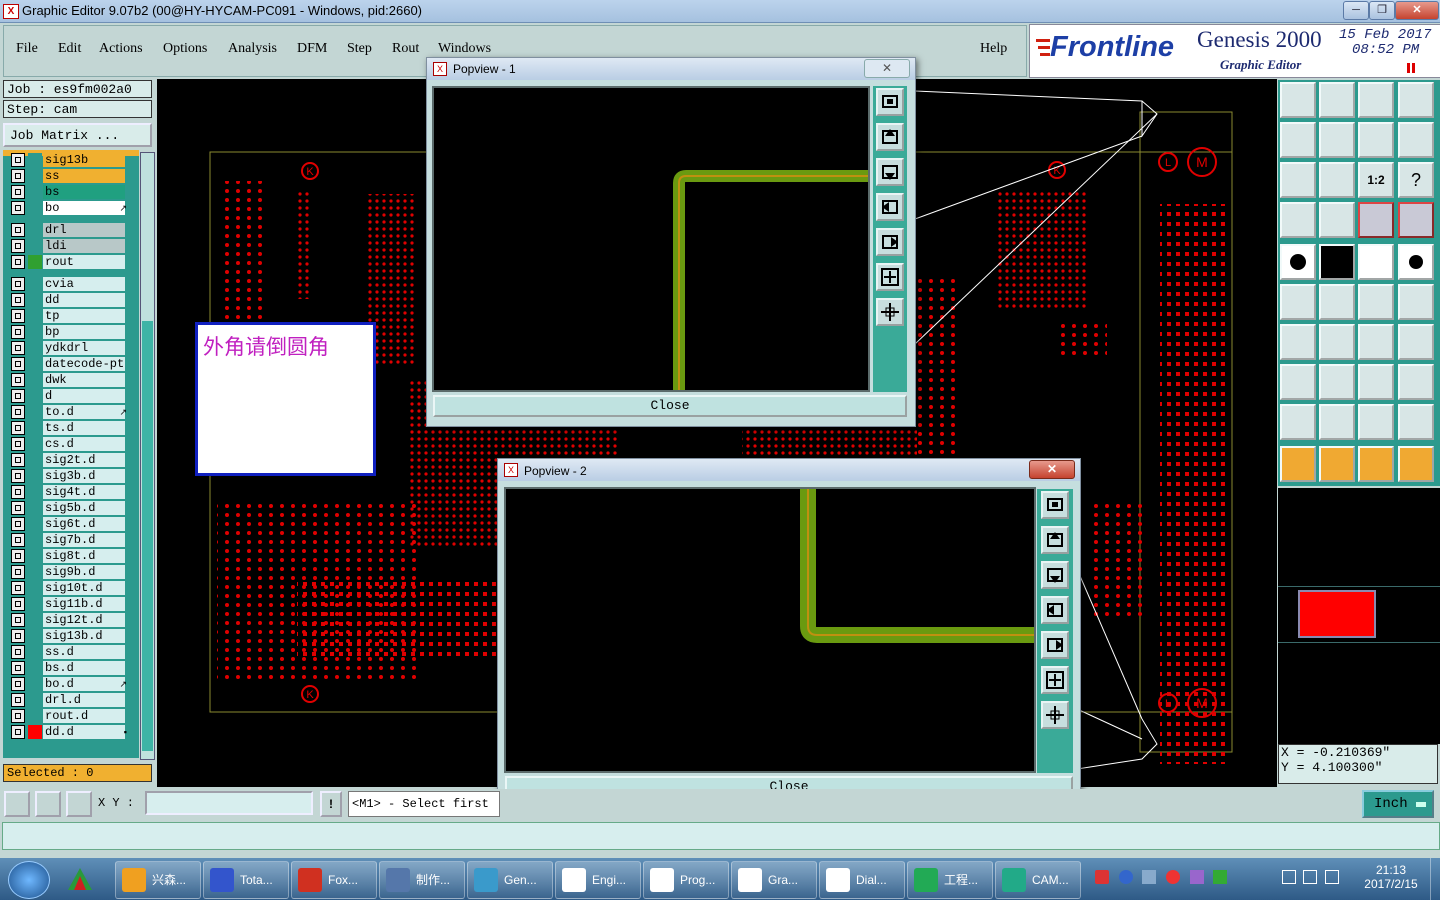 This screenshot has width=1440, height=900. Describe the element at coordinates (84, 284) in the screenshot. I see `layer-name: cvia` at that location.